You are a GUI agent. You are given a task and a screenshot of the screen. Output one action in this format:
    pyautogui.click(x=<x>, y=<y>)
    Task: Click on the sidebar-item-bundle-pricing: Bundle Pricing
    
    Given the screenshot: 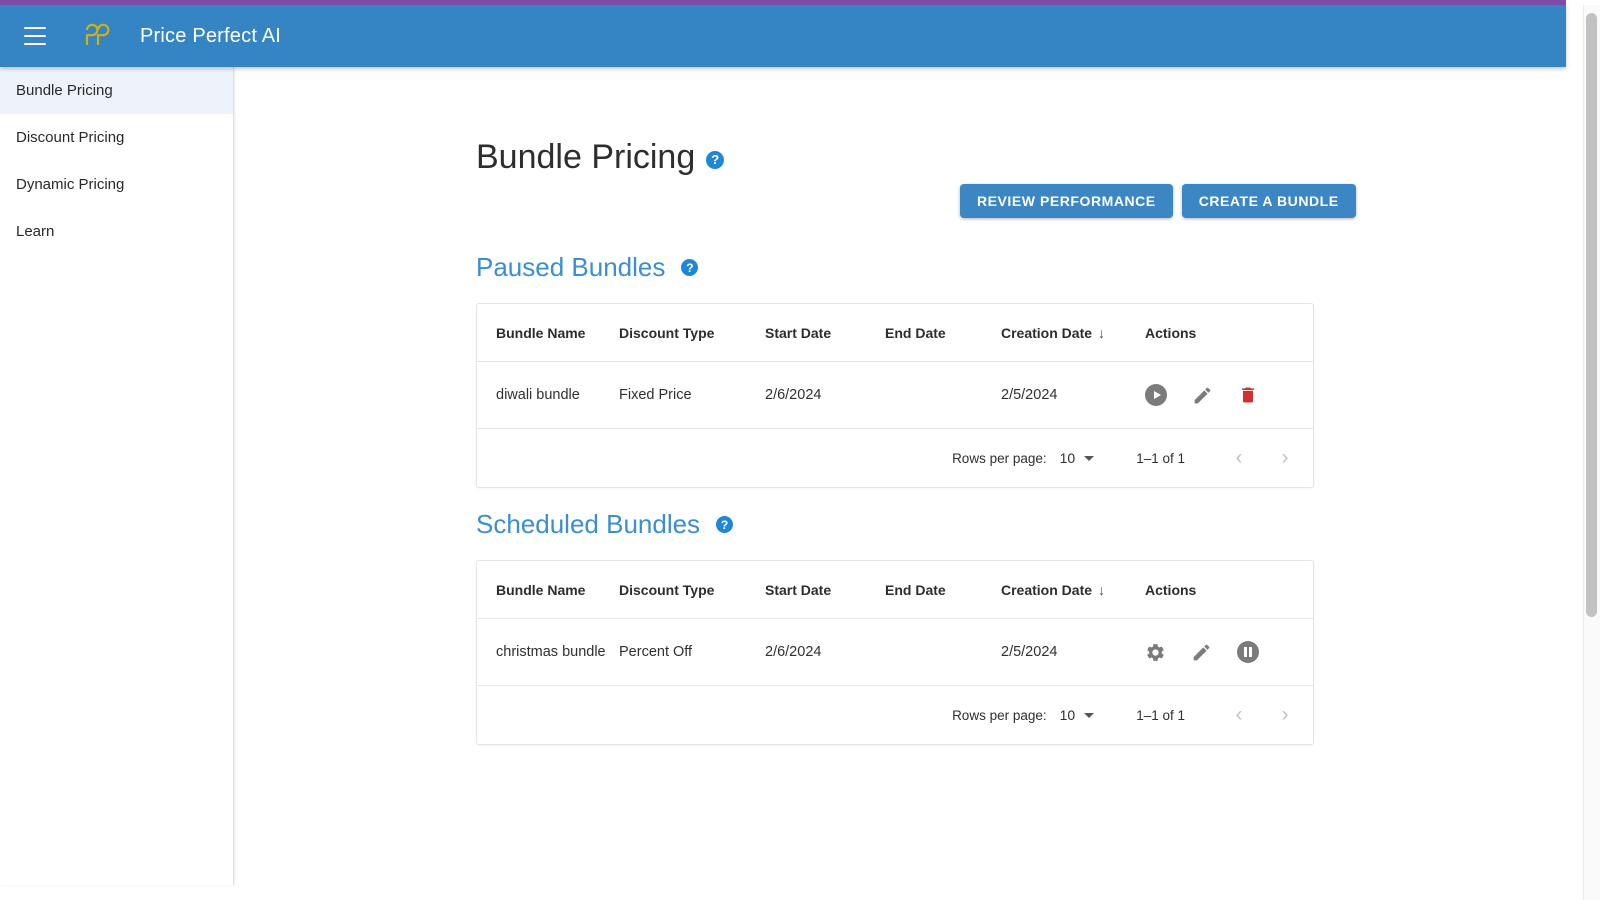 What is the action you would take?
    pyautogui.click(x=116, y=90)
    